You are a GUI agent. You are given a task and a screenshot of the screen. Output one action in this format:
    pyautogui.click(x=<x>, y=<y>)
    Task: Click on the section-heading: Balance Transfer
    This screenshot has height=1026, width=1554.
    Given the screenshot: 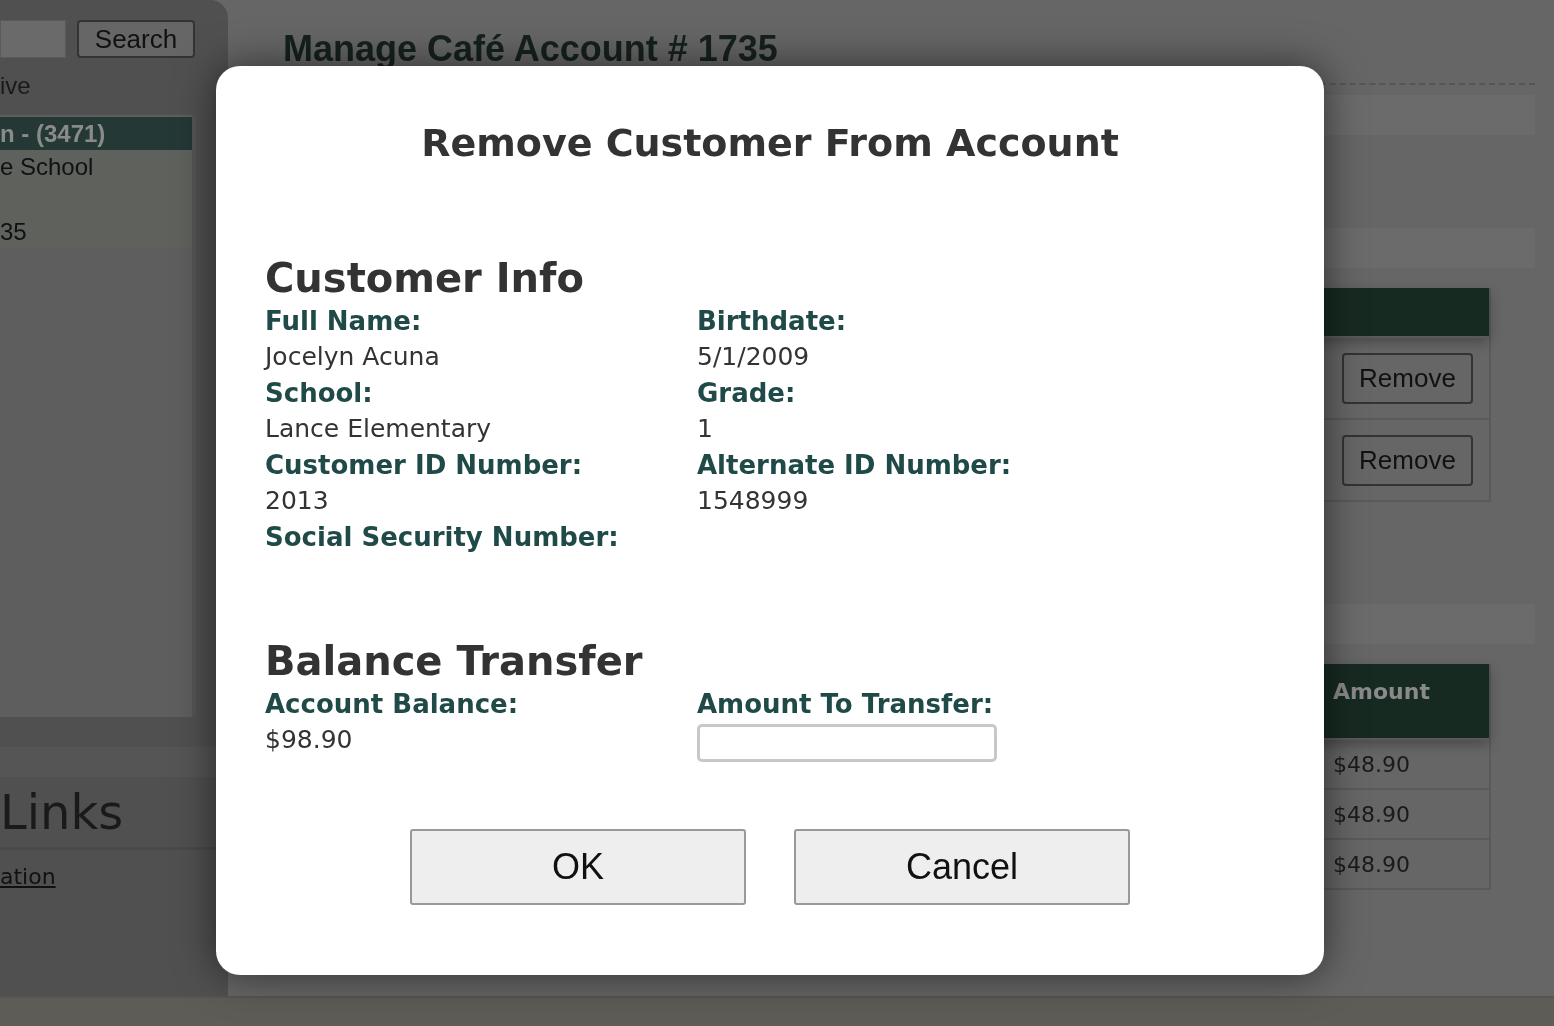 What is the action you would take?
    pyautogui.click(x=454, y=661)
    